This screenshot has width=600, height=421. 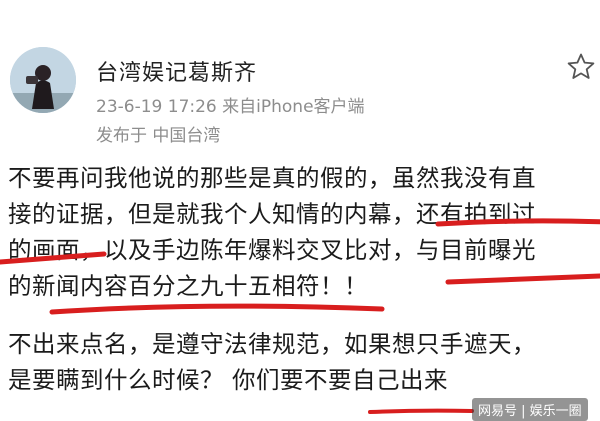 What do you see at coordinates (176, 71) in the screenshot?
I see `username: 台湾娱记葛斯齐` at bounding box center [176, 71].